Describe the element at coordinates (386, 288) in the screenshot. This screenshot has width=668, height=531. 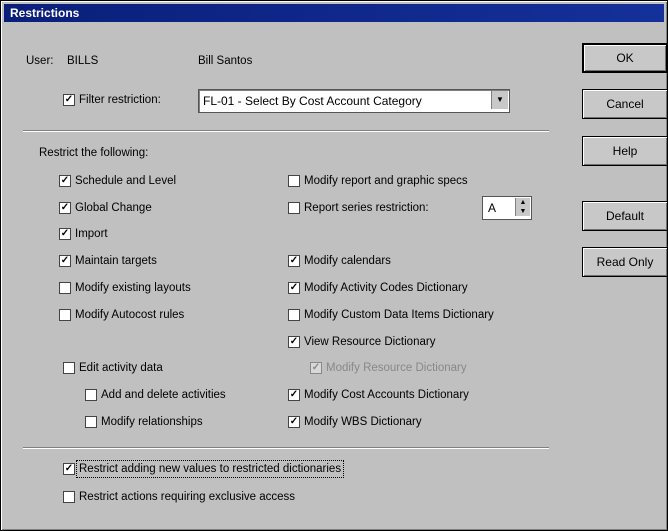
I see `checkbox-label: Modify Activity Codes Dictionary` at that location.